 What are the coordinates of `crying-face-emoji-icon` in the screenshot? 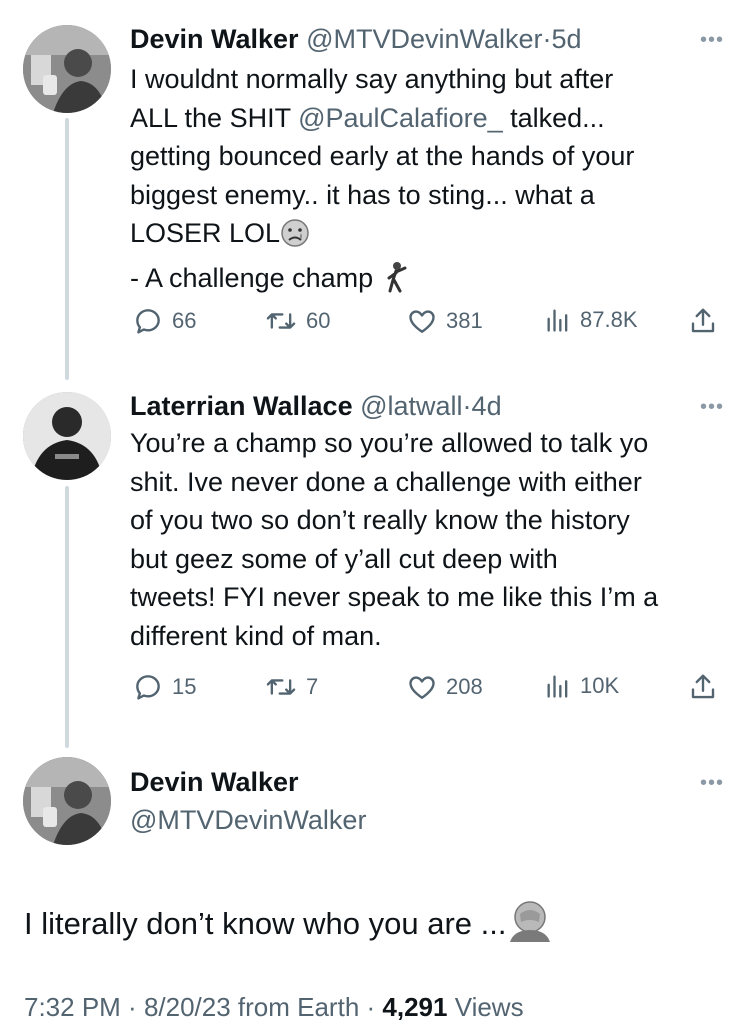 It's located at (295, 238).